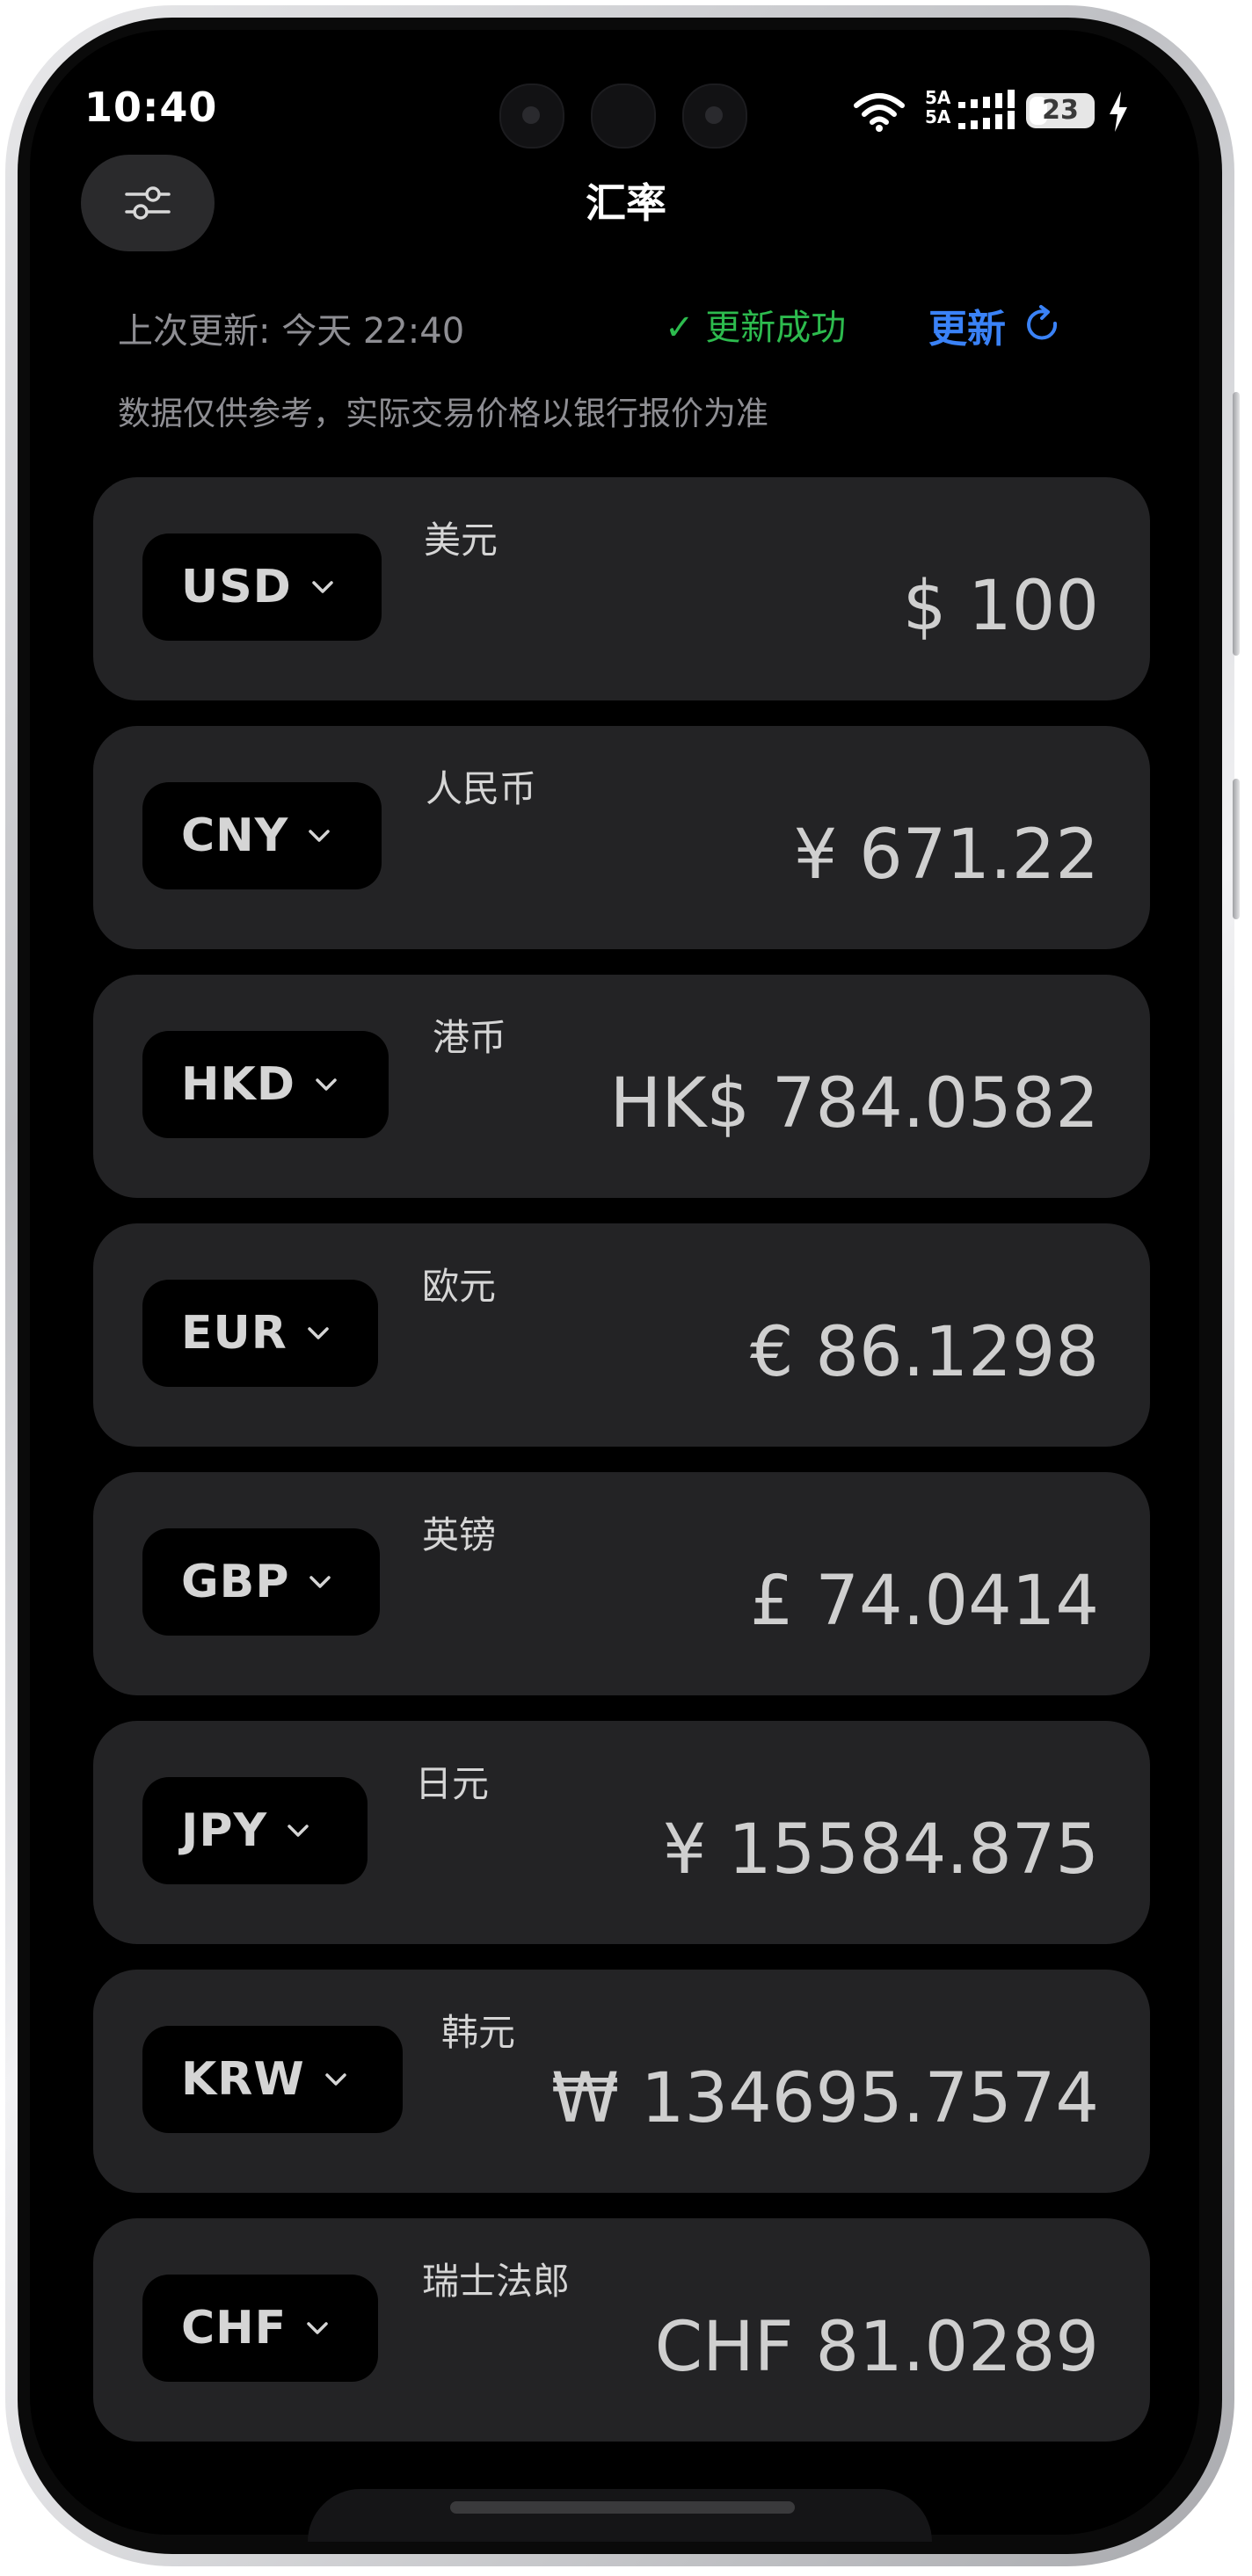 The image size is (1252, 2576). I want to click on page-title: 汇率, so click(626, 203).